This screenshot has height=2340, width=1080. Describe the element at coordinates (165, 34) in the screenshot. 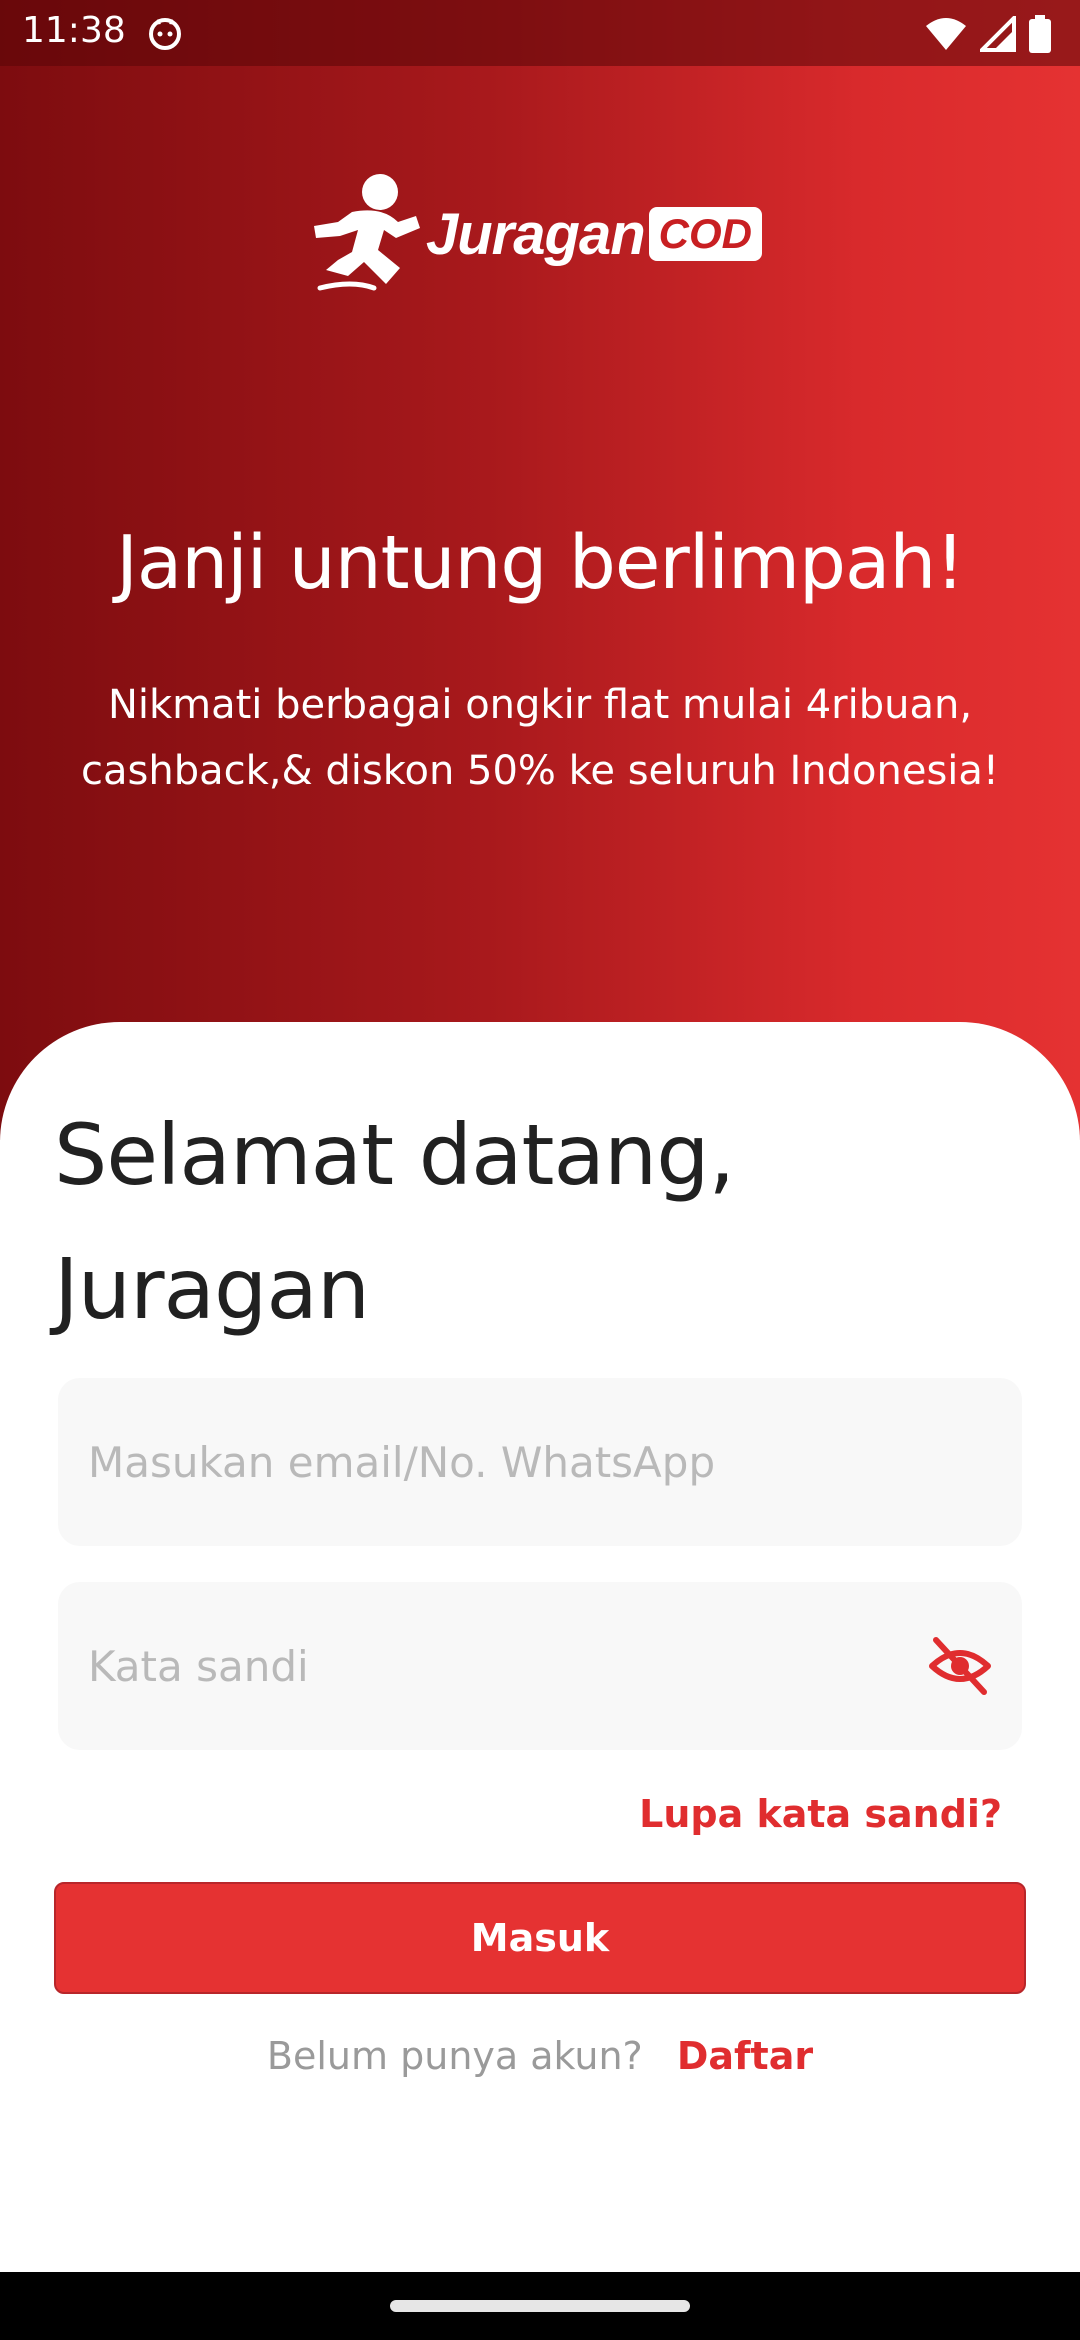

I see `notification-face-icon` at that location.